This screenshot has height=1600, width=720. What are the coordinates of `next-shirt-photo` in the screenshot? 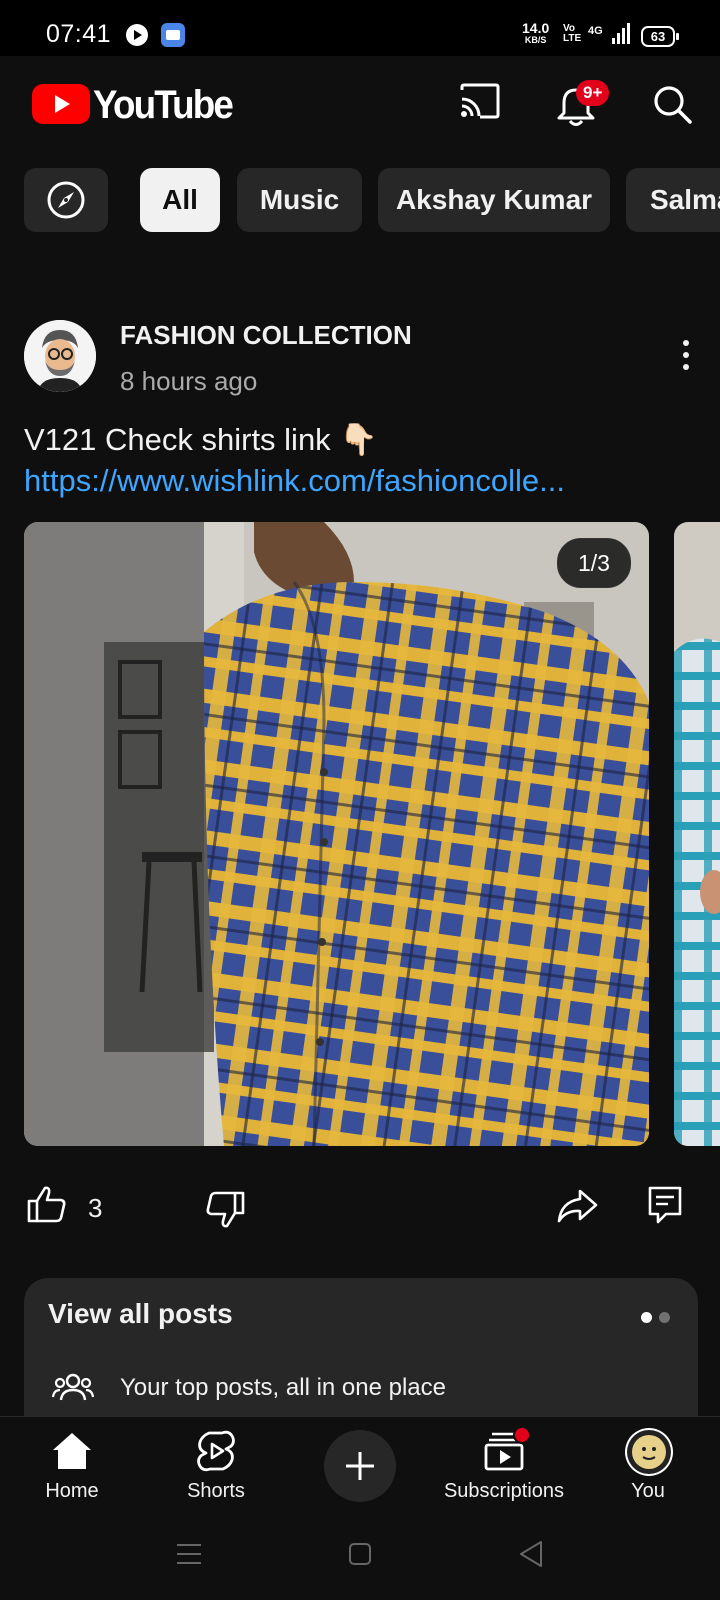 It's located at (697, 834).